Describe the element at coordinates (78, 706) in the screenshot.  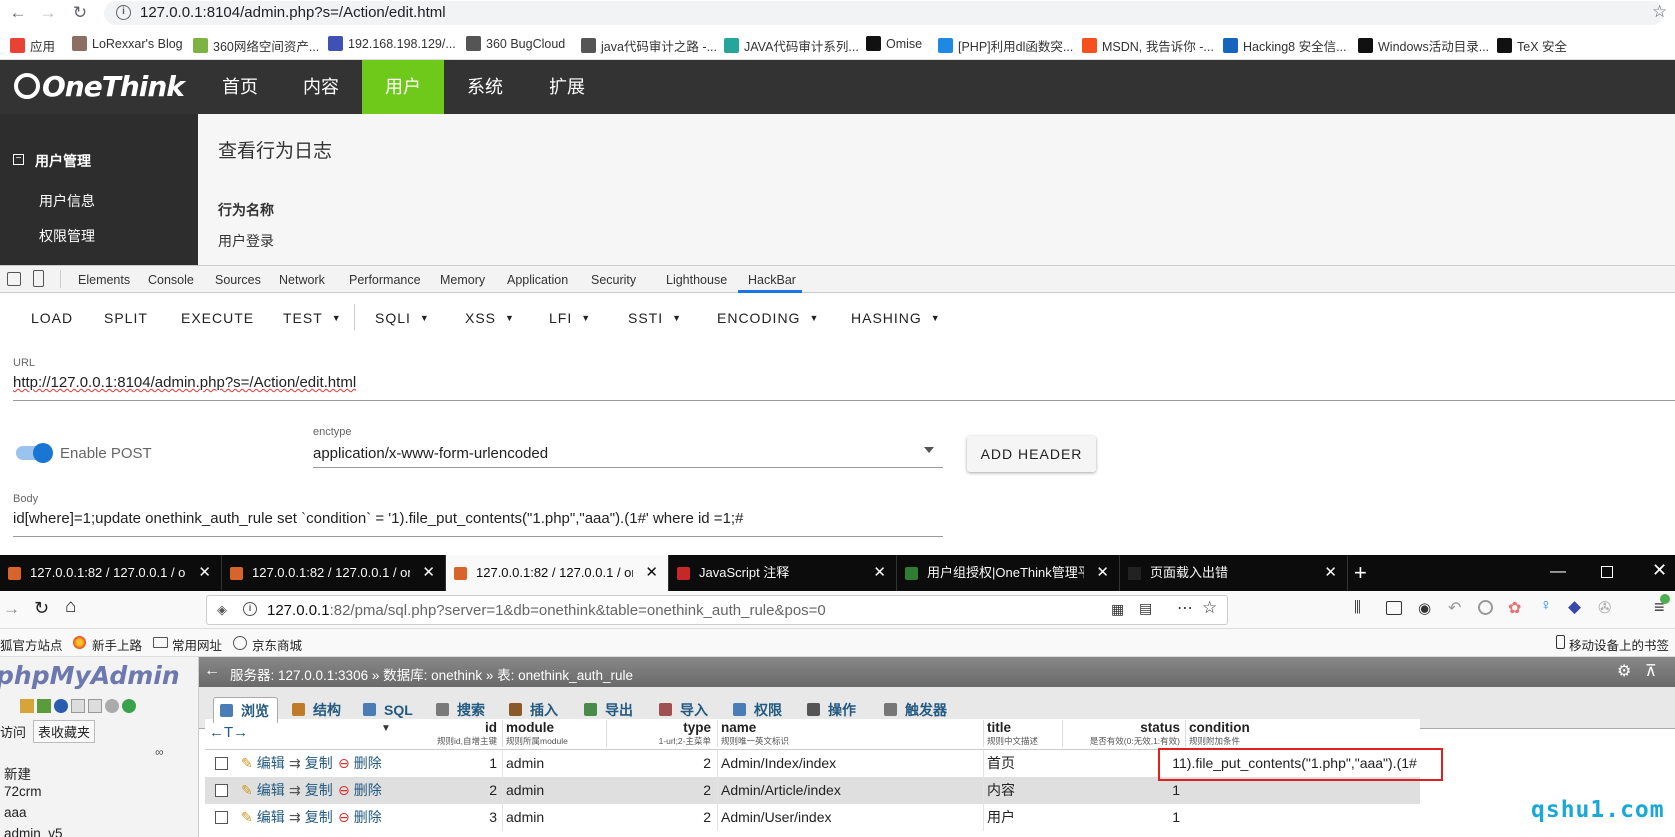
I see `docs-icon` at that location.